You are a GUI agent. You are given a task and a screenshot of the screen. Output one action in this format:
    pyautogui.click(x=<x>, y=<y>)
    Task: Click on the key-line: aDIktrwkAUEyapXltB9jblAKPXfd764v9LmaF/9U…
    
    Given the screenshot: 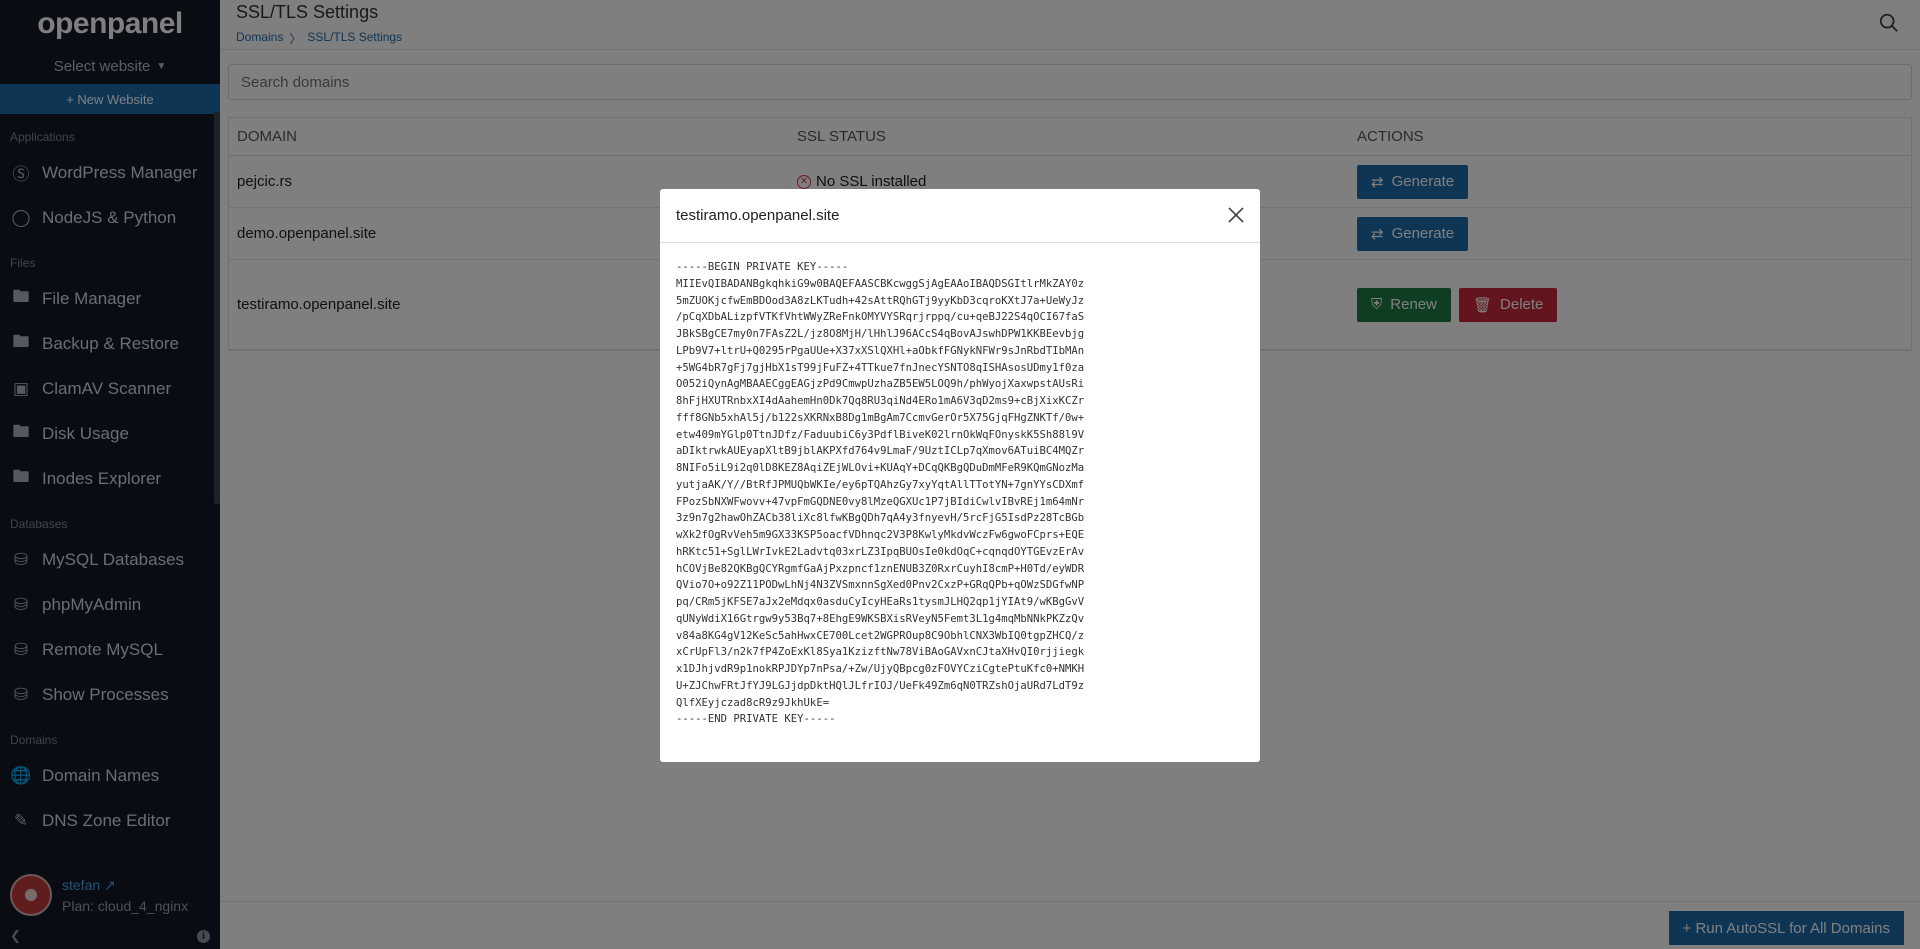 What is the action you would take?
    pyautogui.click(x=880, y=451)
    